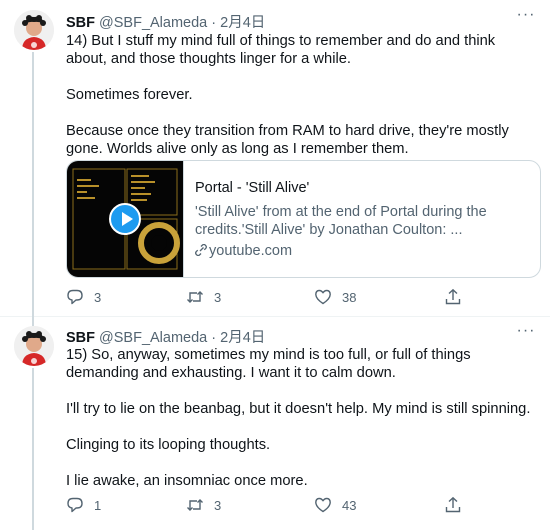  What do you see at coordinates (335, 505) in the screenshot?
I see `like-button: 43` at bounding box center [335, 505].